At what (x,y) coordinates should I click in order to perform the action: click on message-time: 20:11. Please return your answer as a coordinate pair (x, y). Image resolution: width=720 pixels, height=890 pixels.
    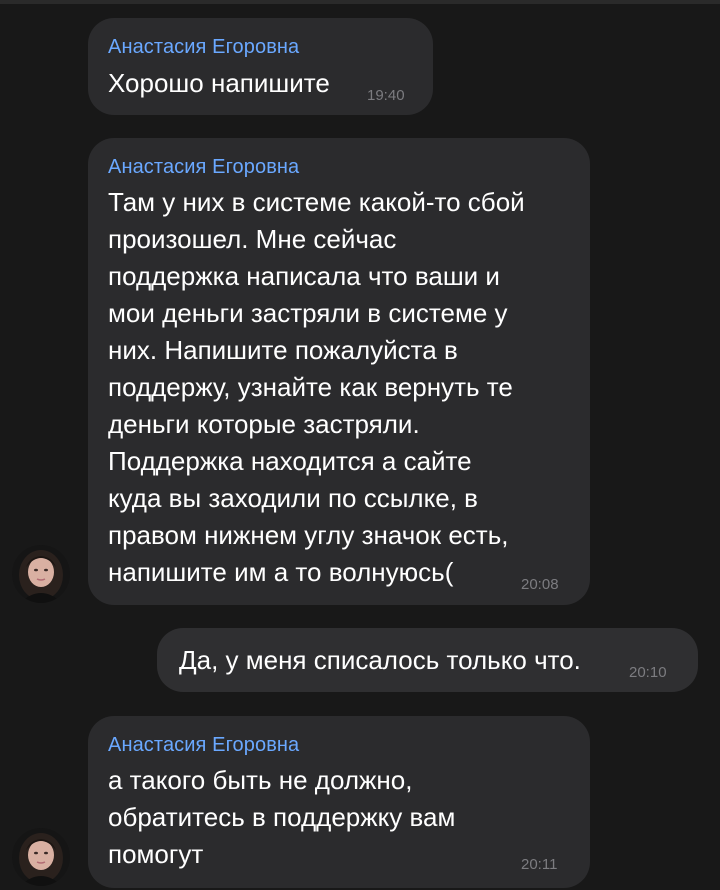
    Looking at the image, I should click on (539, 864).